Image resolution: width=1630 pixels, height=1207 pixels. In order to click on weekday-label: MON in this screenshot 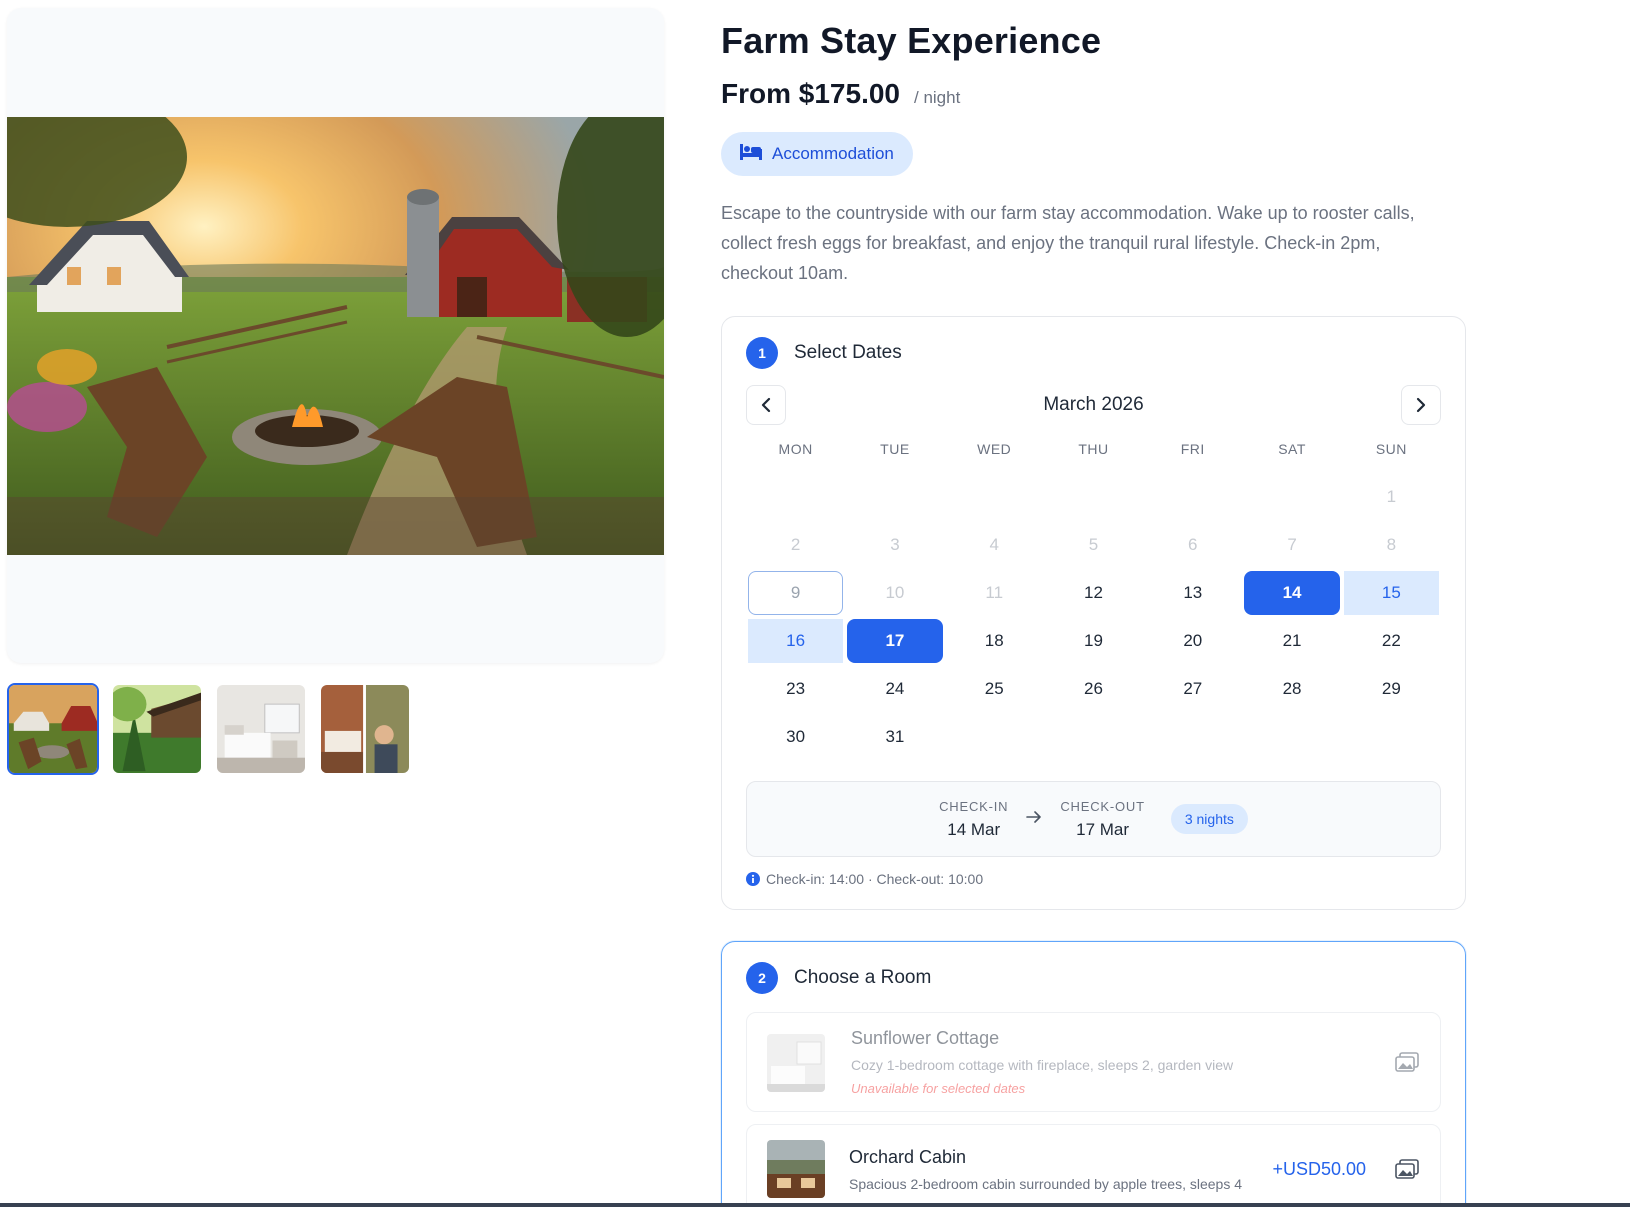, I will do `click(795, 449)`.